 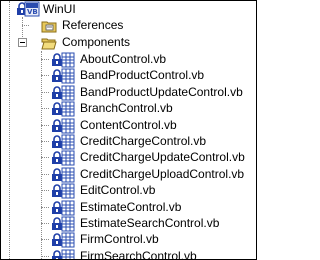 I want to click on file-item: FirmSearchControl.vb, so click(x=126, y=254).